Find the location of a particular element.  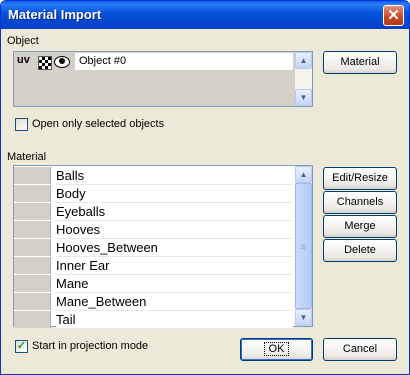

projection-mode-checkbox: ✓ is located at coordinates (21, 346).